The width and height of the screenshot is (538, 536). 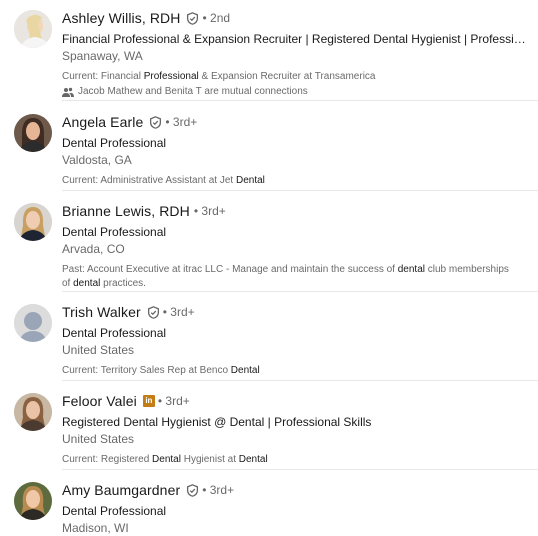 What do you see at coordinates (295, 490) in the screenshot?
I see `name-row: Amy Baumgardner • 3rd+` at bounding box center [295, 490].